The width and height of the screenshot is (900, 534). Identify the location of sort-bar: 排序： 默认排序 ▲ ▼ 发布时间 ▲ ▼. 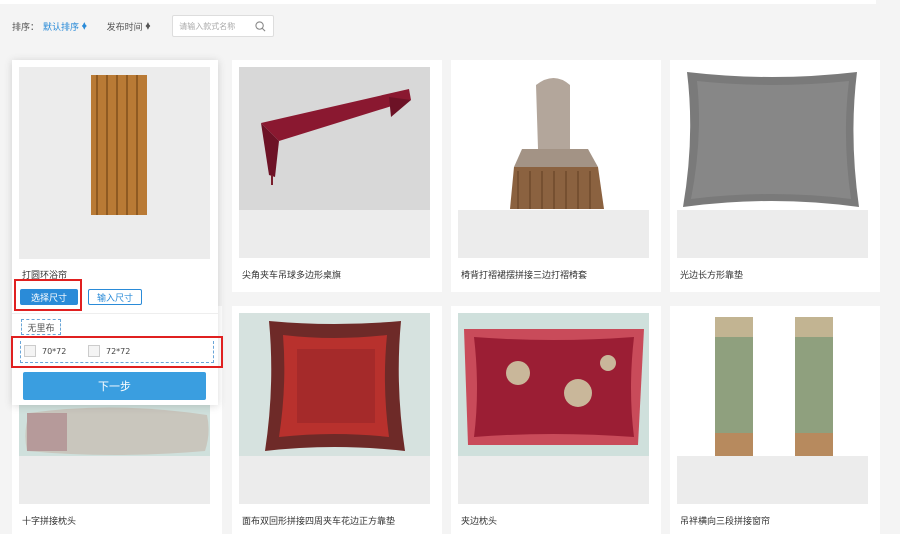
(143, 26).